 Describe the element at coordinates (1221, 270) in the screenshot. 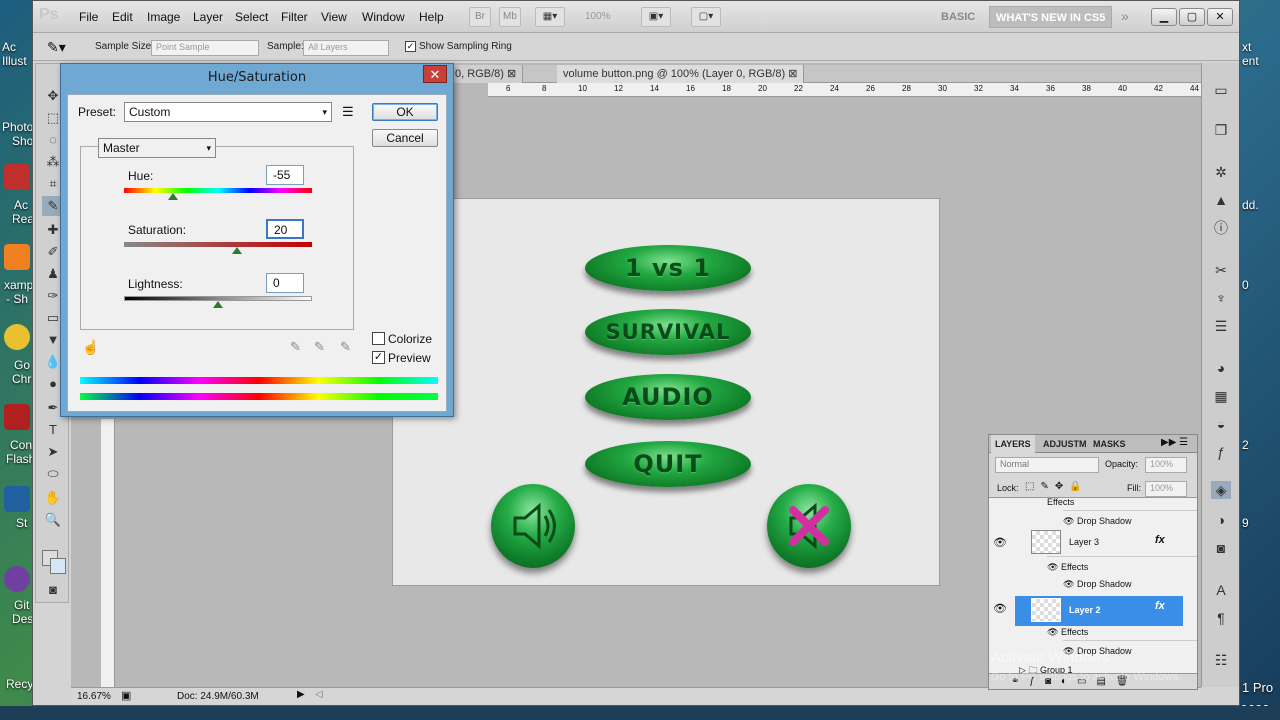

I see `tool-presets-icon: ✂` at that location.